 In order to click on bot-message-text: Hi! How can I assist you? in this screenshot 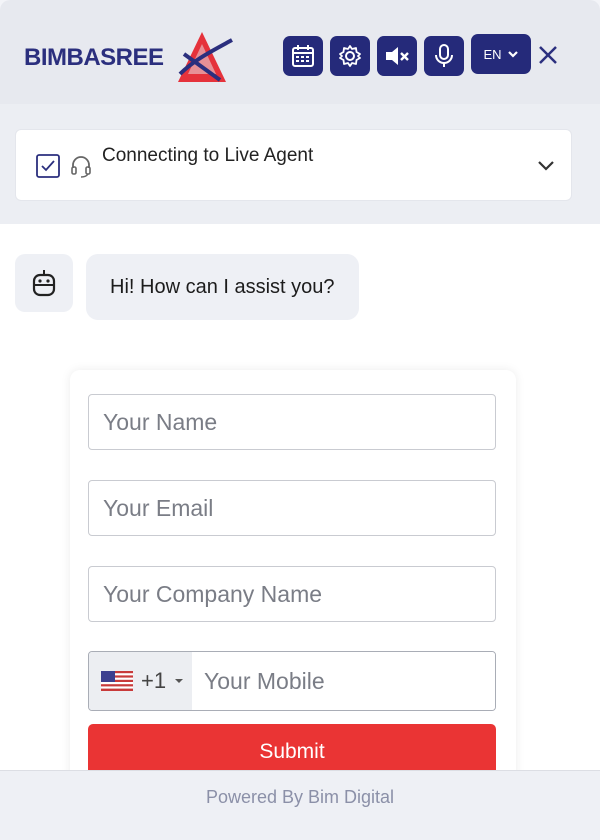, I will do `click(222, 286)`.